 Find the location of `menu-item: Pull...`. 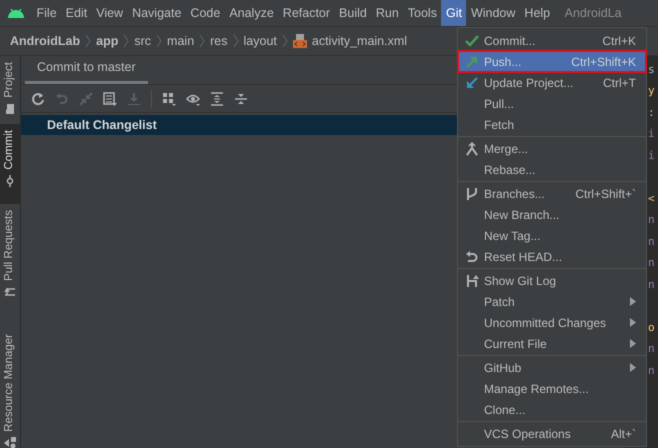

menu-item: Pull... is located at coordinates (552, 103).